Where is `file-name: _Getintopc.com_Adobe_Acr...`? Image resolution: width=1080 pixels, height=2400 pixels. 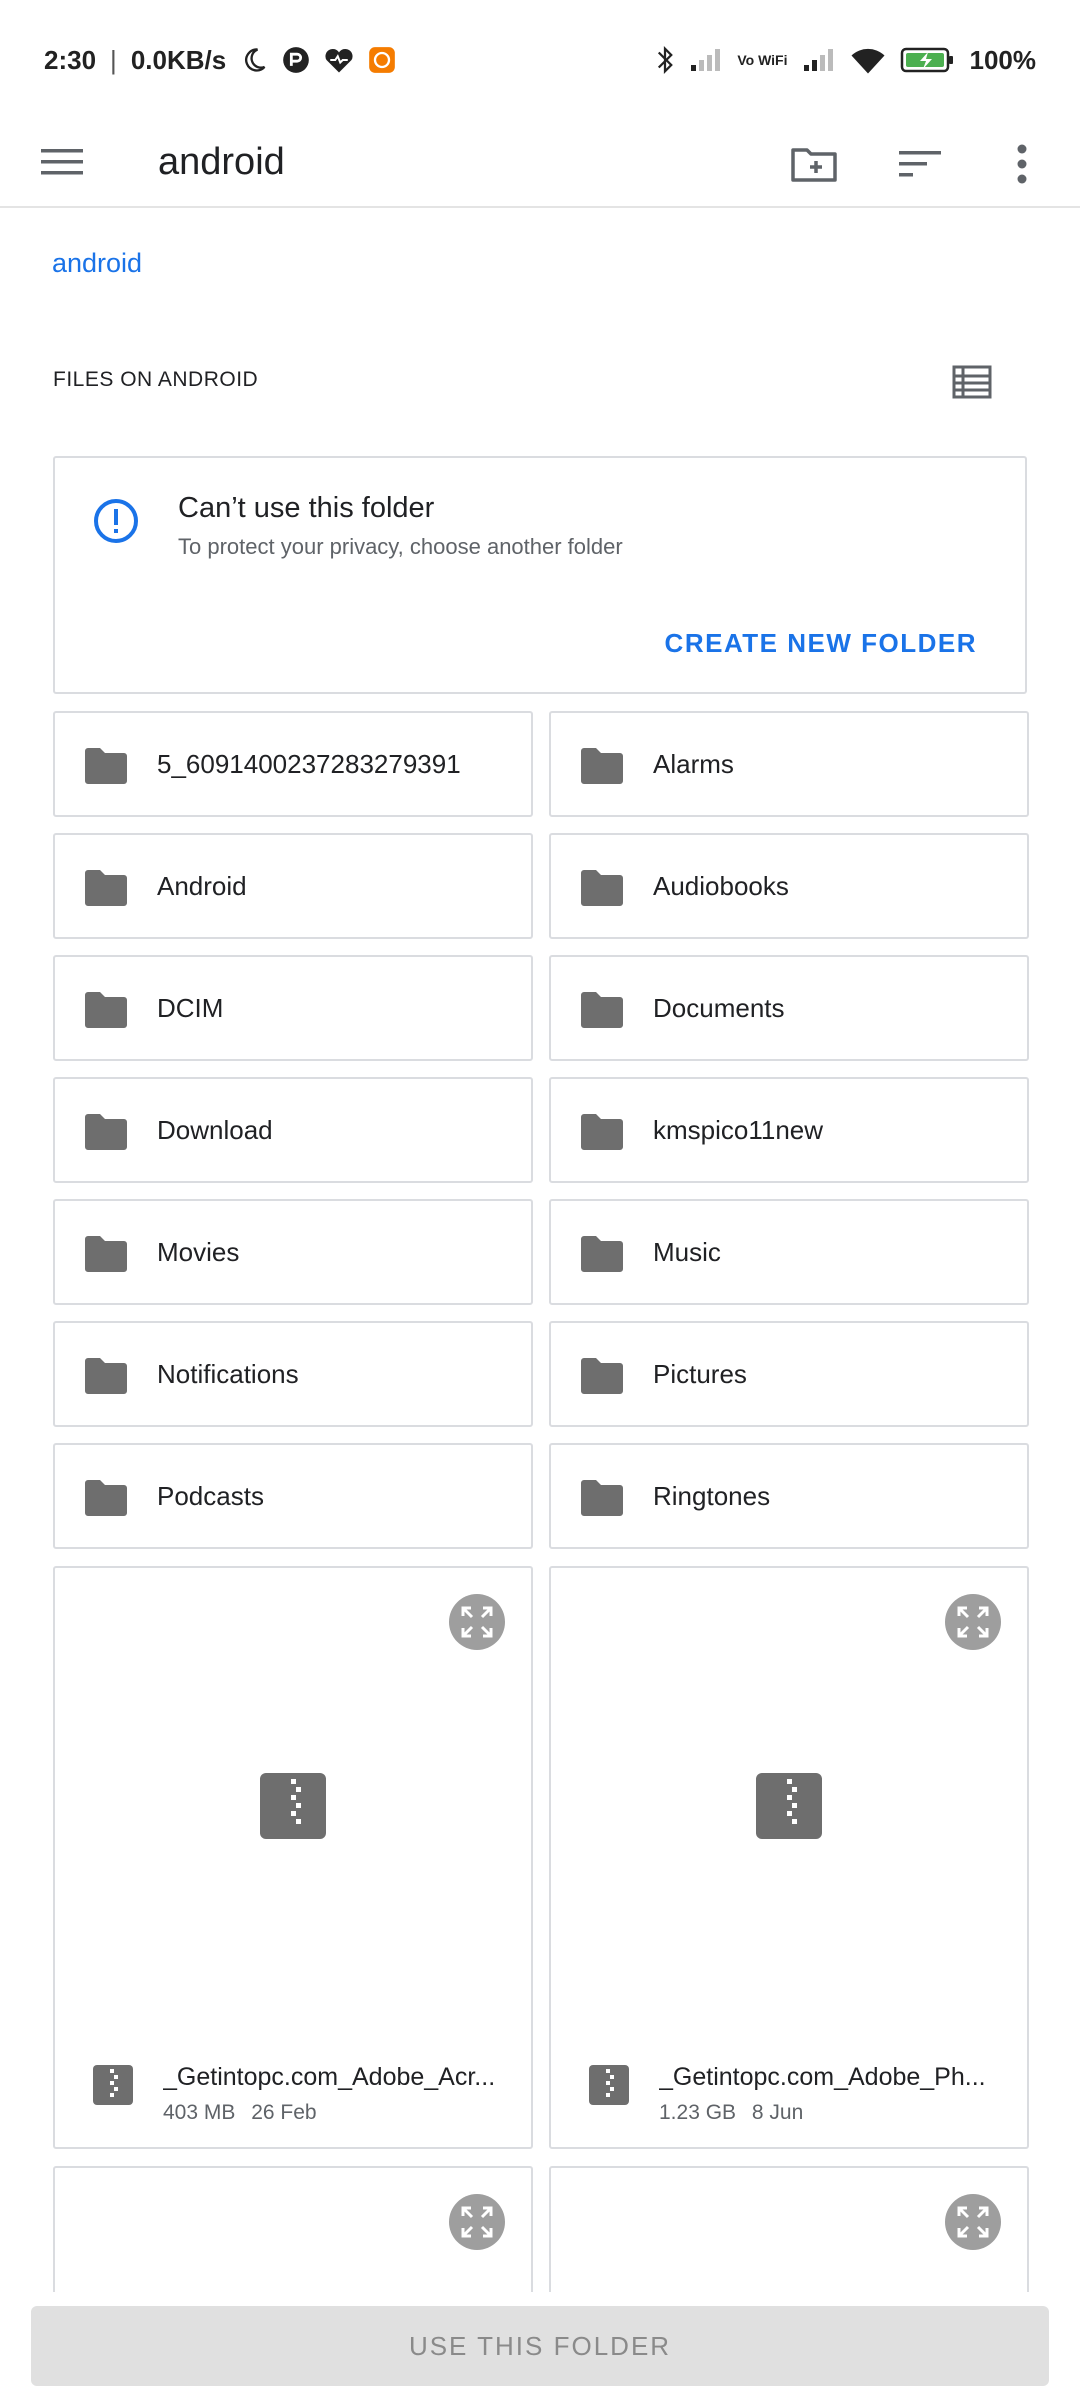 file-name: _Getintopc.com_Adobe_Acr... is located at coordinates (329, 2077).